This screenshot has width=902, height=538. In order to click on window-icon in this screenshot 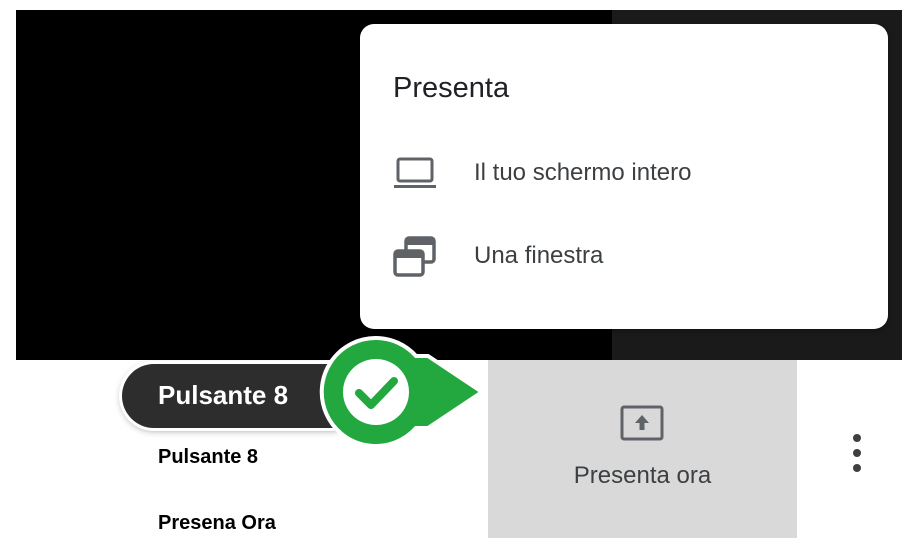, I will do `click(415, 259)`.